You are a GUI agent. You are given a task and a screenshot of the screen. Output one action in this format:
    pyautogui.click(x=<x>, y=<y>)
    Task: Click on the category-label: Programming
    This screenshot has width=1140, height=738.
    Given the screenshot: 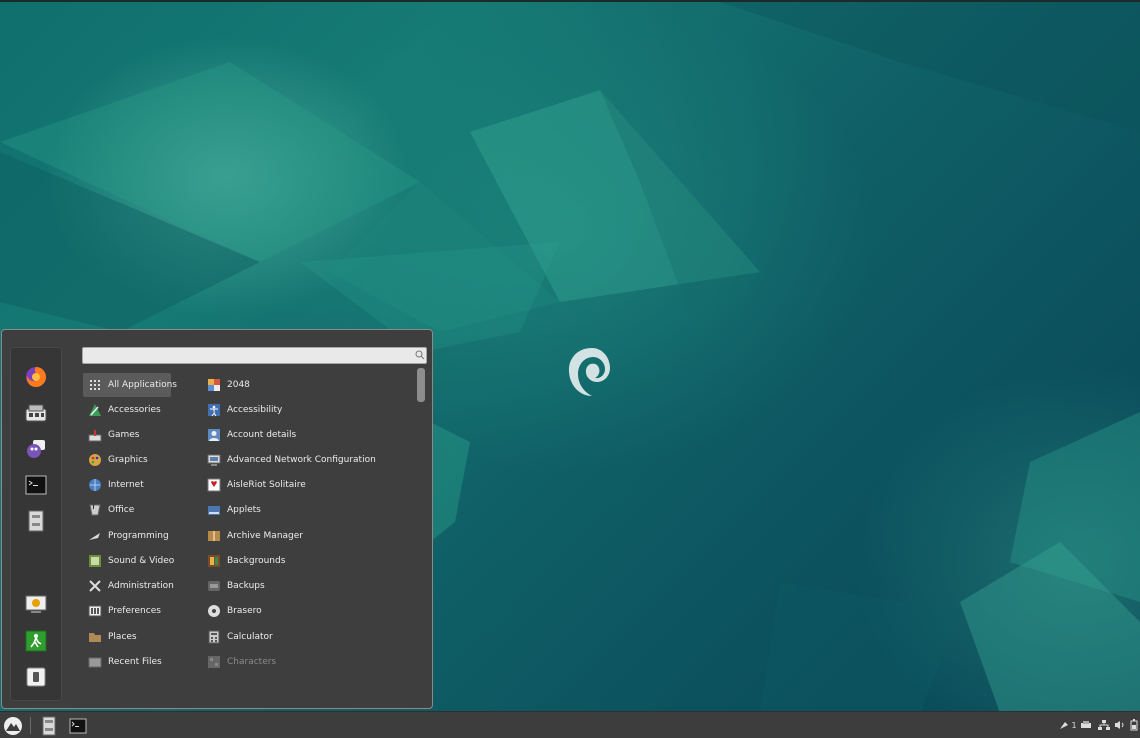 What is the action you would take?
    pyautogui.click(x=138, y=536)
    